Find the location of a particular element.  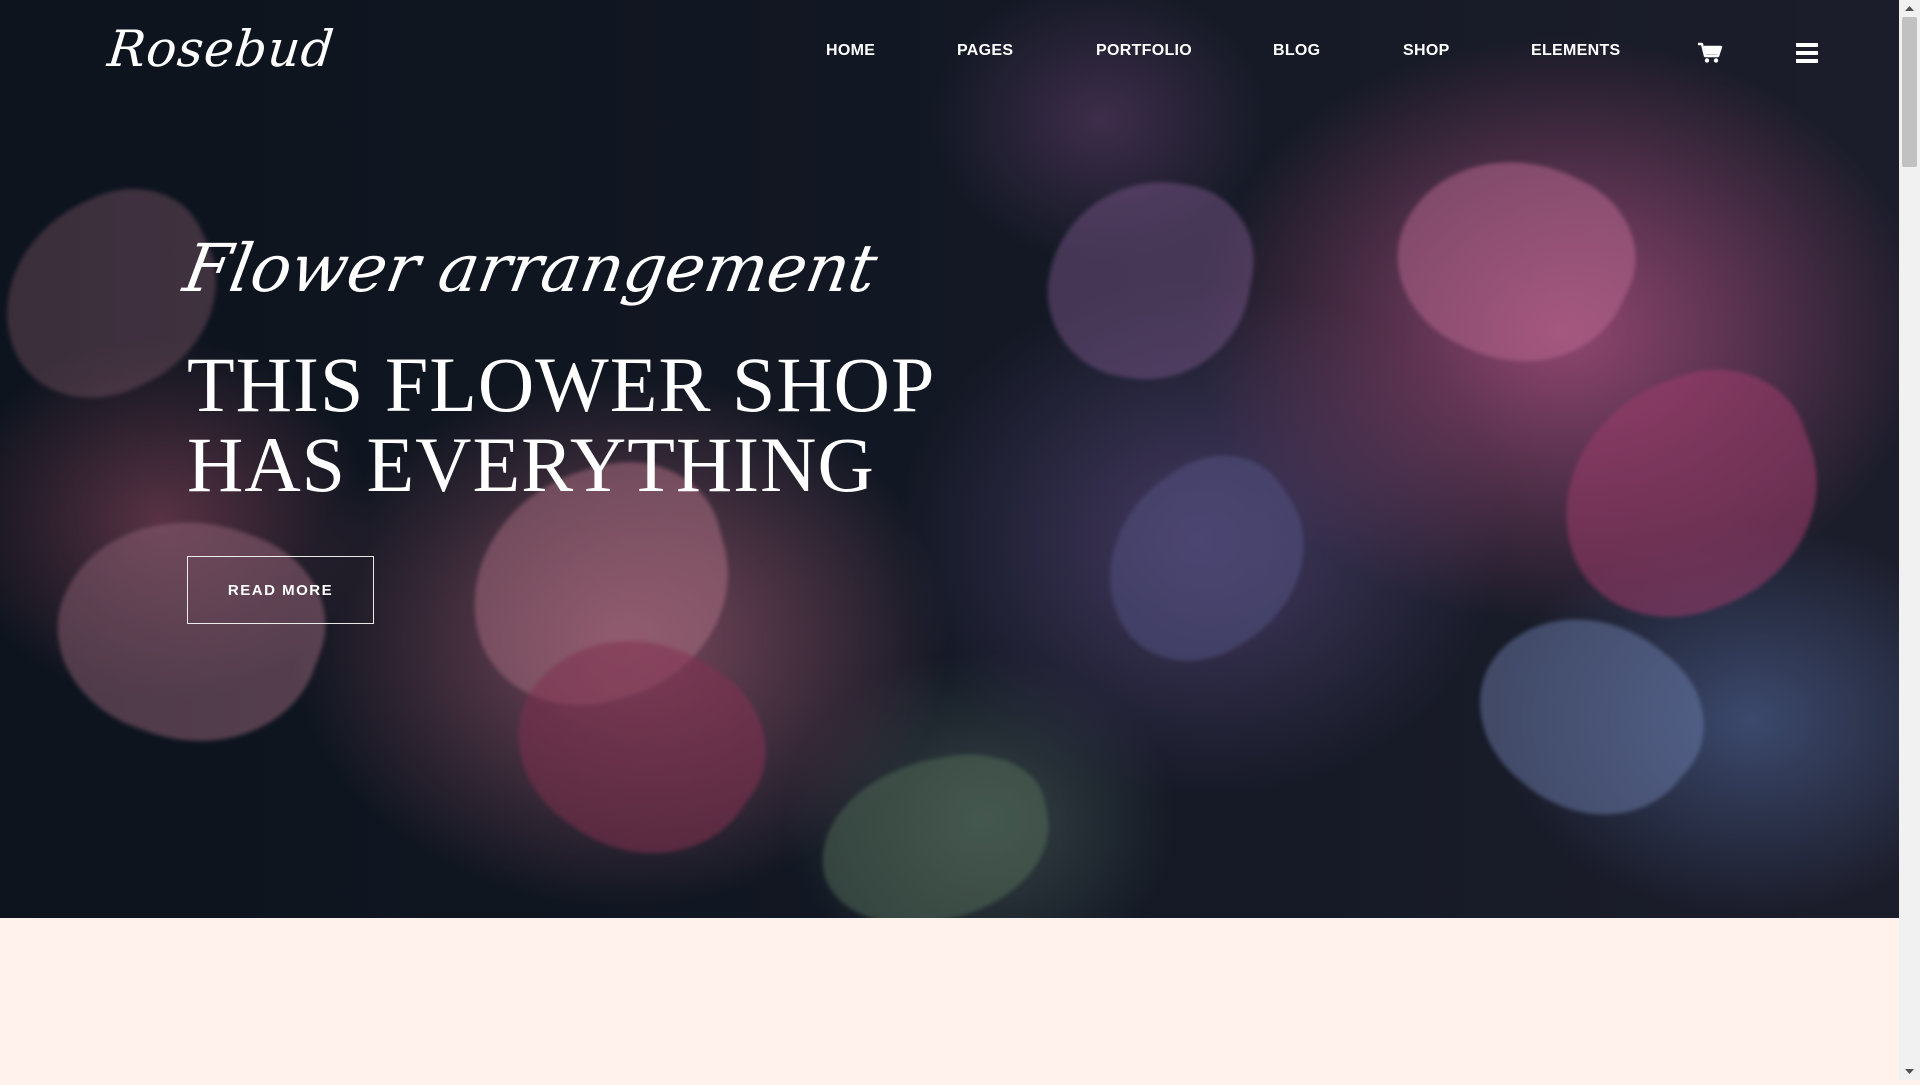

nav-item-elements: ELEMENTS is located at coordinates (1576, 51).